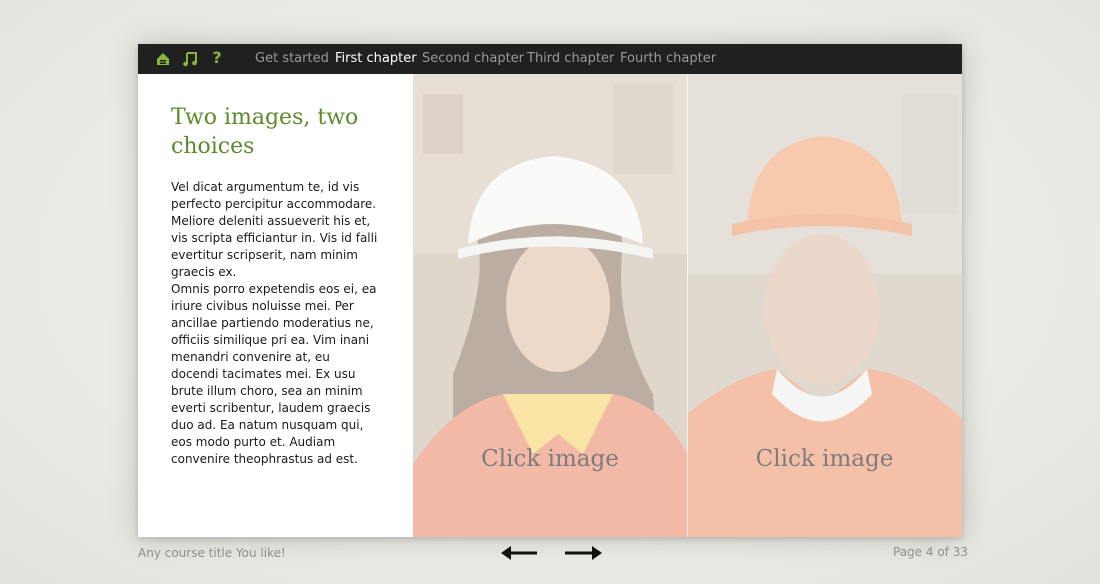 The image size is (1100, 584). Describe the element at coordinates (687, 305) in the screenshot. I see `image-divider` at that location.